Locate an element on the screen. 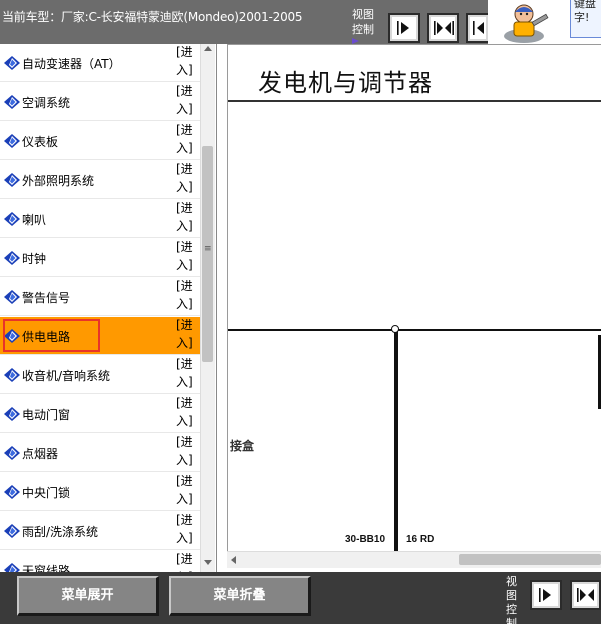  sidebar-menu-item: 喇叭 [进入] is located at coordinates (100, 219).